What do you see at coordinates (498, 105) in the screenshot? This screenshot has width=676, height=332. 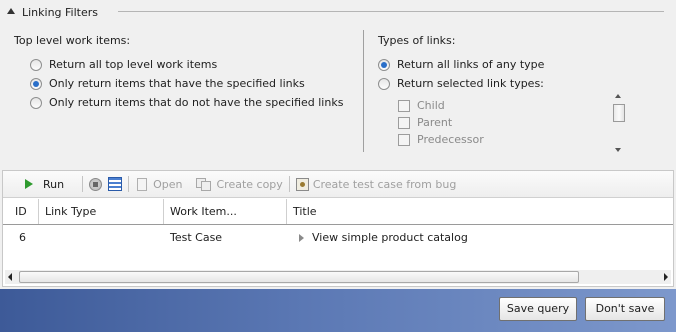 I see `checkbox-child: Child` at bounding box center [498, 105].